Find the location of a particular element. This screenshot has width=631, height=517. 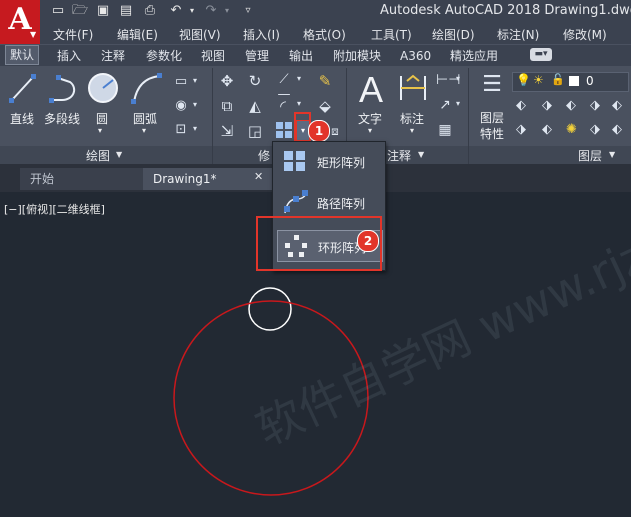

save-as-icon: ▤ is located at coordinates (126, 11).